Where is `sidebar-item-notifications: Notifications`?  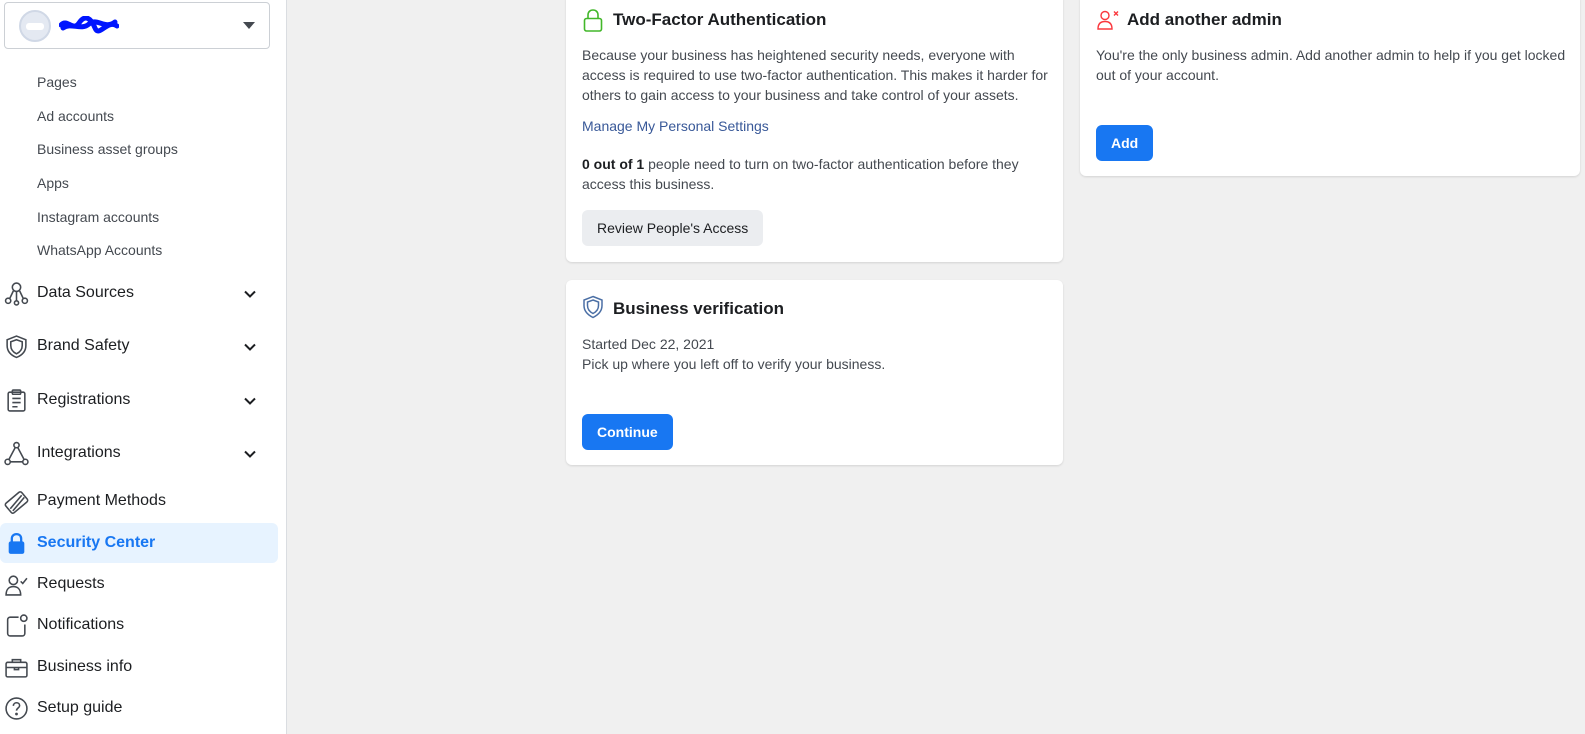
sidebar-item-notifications: Notifications is located at coordinates (139, 625).